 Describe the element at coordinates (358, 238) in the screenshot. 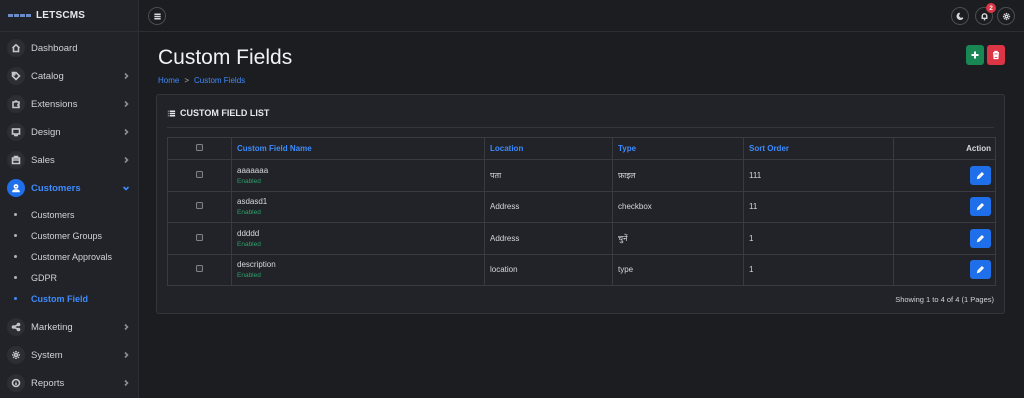

I see `name-cell: ddddd Enabled` at that location.